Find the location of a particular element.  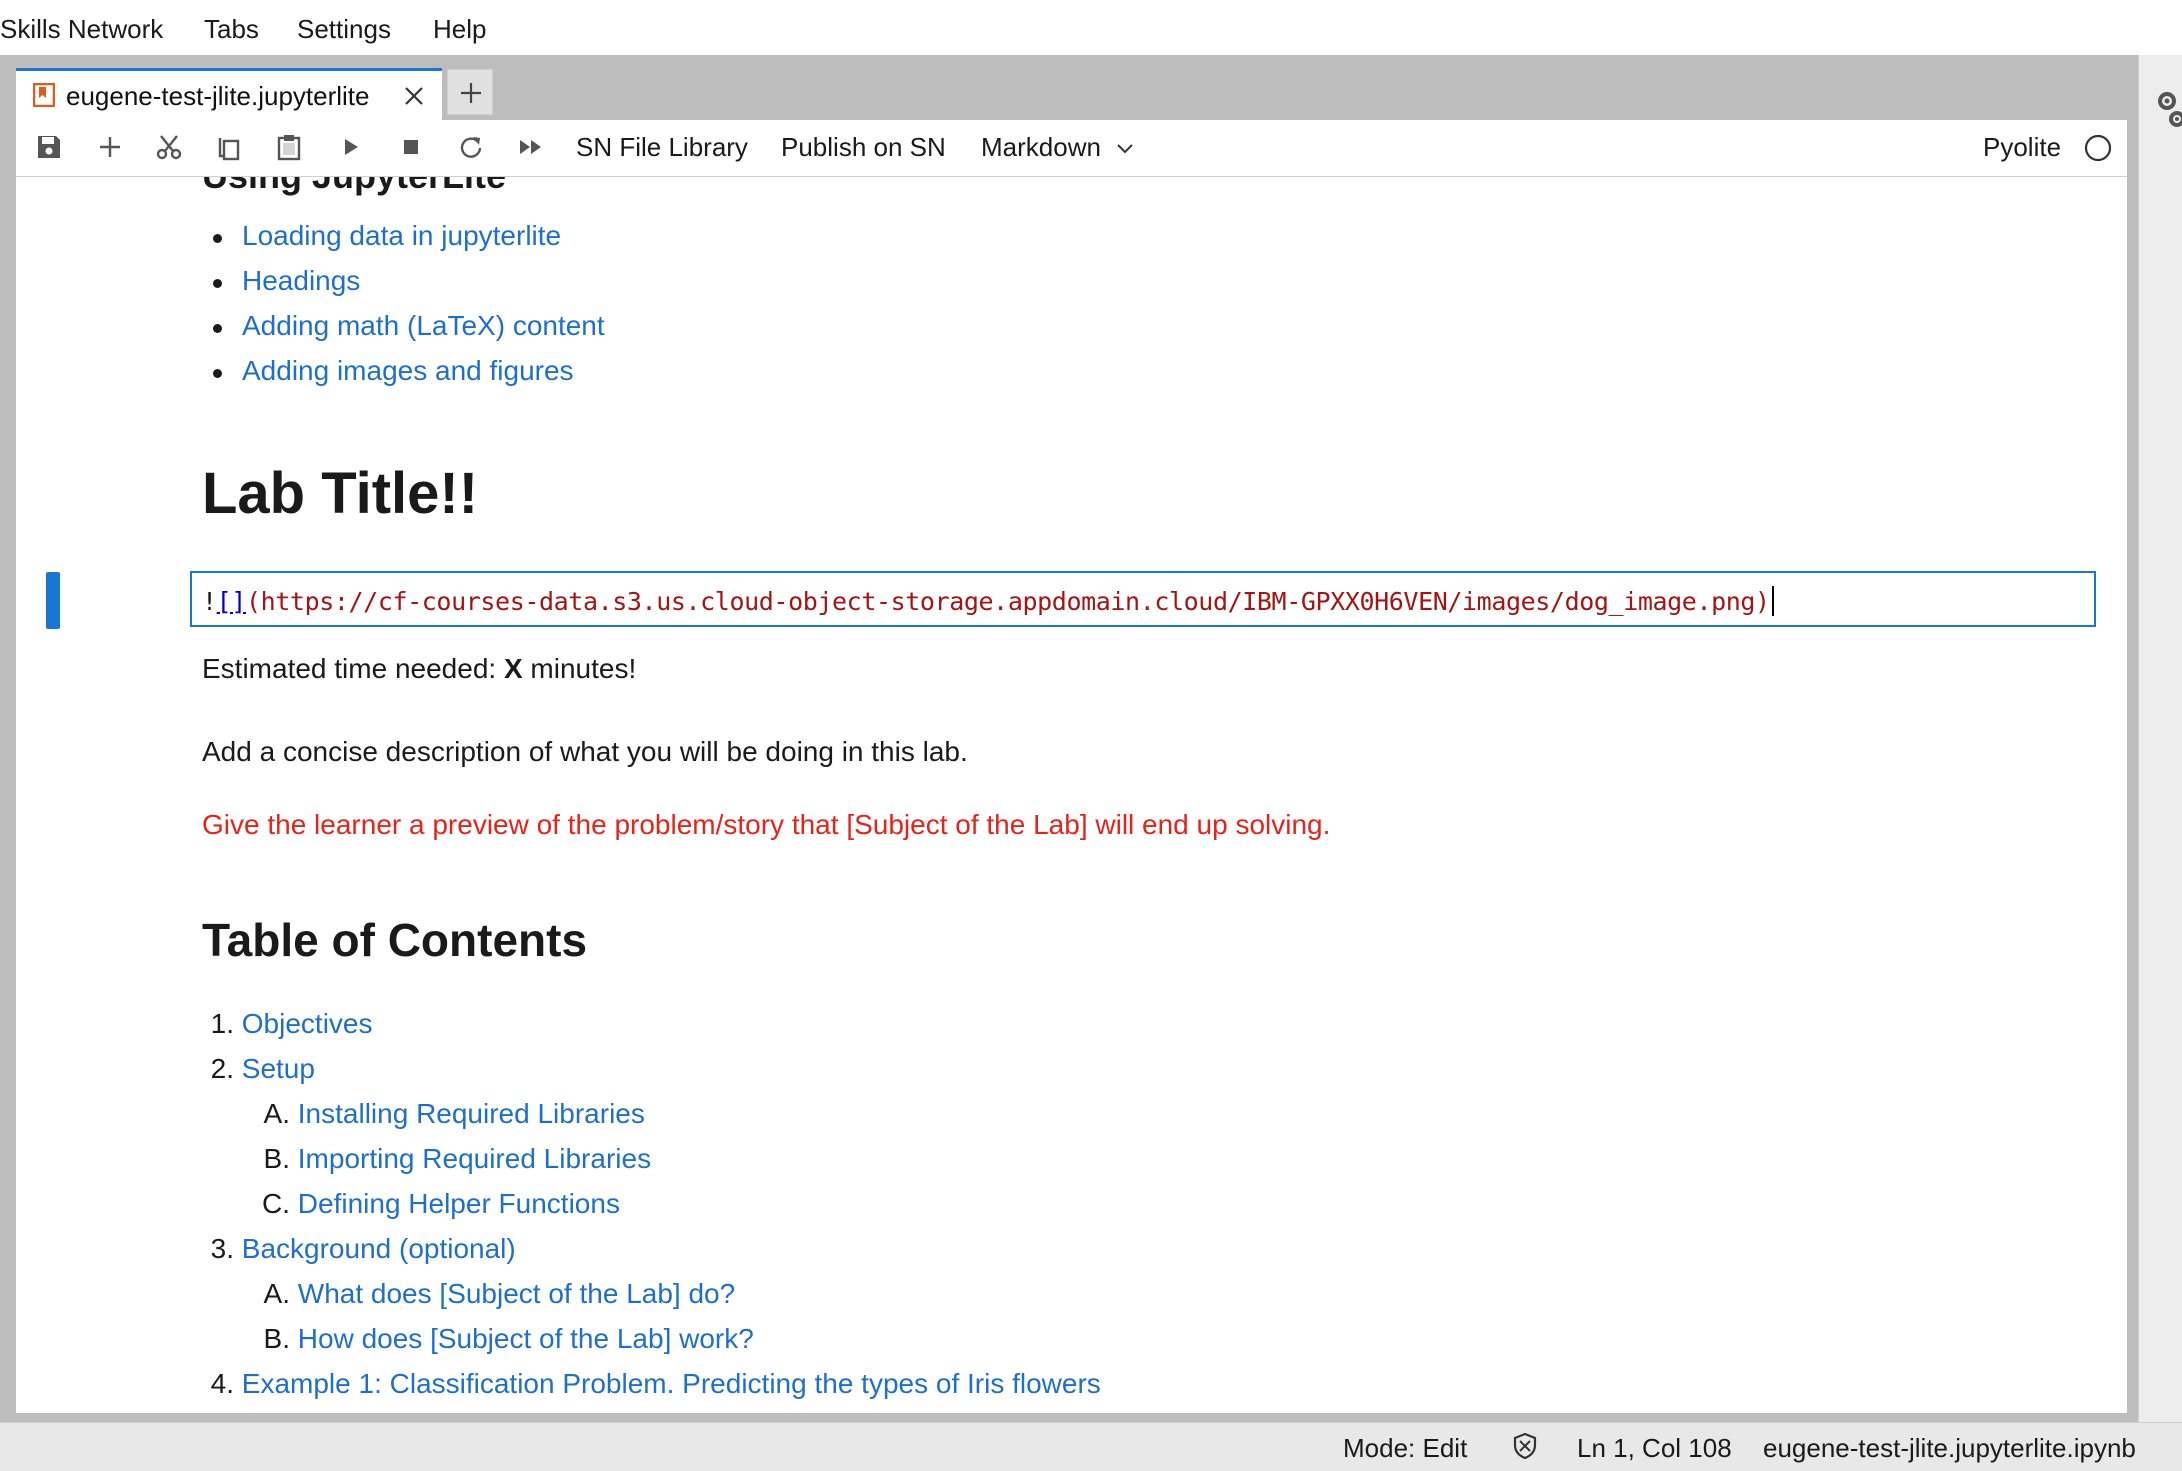

tab-bar: eugene-test-jlite.jupyterlite is located at coordinates (1069, 88).